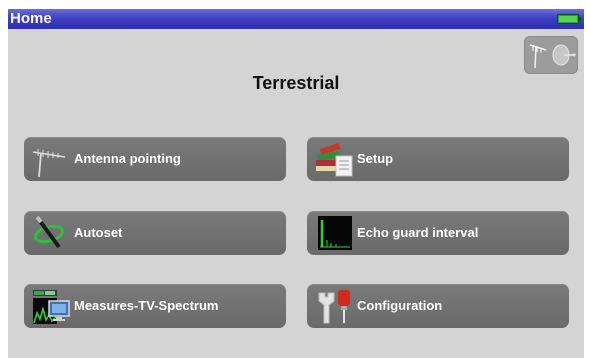 This screenshot has width=590, height=358. Describe the element at coordinates (564, 55) in the screenshot. I see `satellite-dish-icon` at that location.